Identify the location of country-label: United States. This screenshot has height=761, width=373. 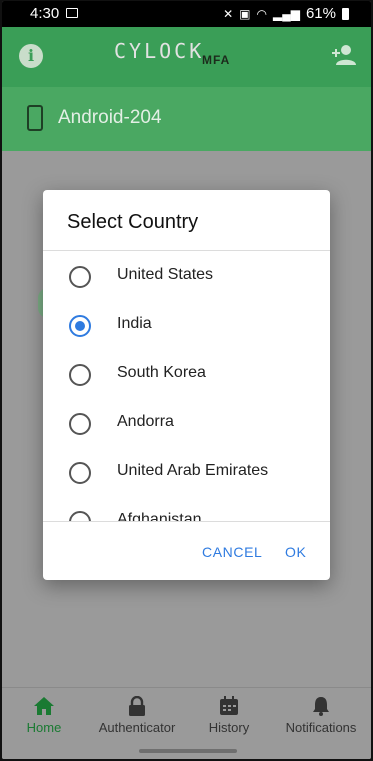
(165, 274).